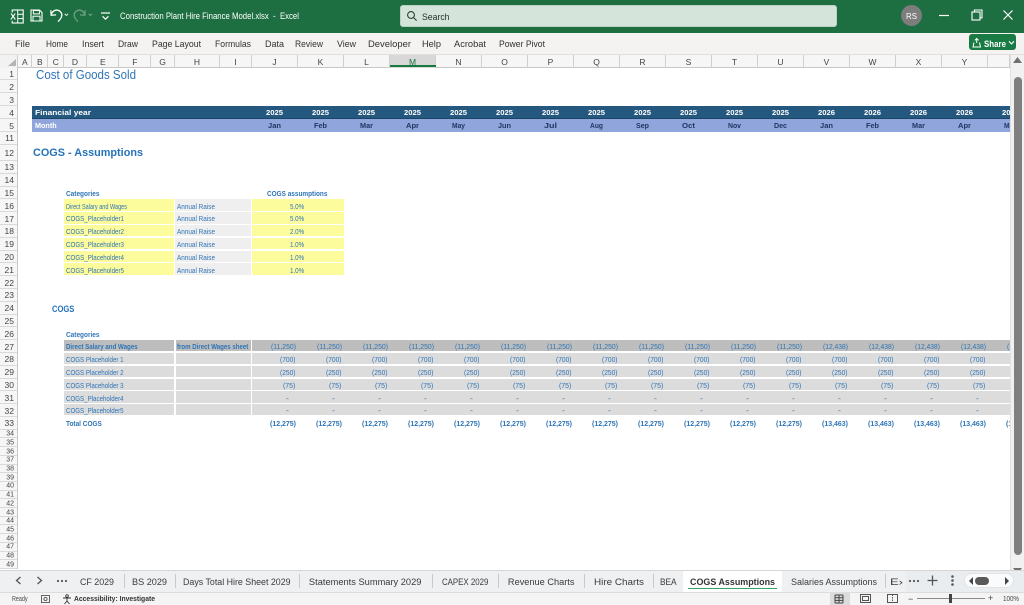 The height and width of the screenshot is (605, 1024). Describe the element at coordinates (470, 44) in the screenshot. I see `svg-text: Acrobat` at that location.